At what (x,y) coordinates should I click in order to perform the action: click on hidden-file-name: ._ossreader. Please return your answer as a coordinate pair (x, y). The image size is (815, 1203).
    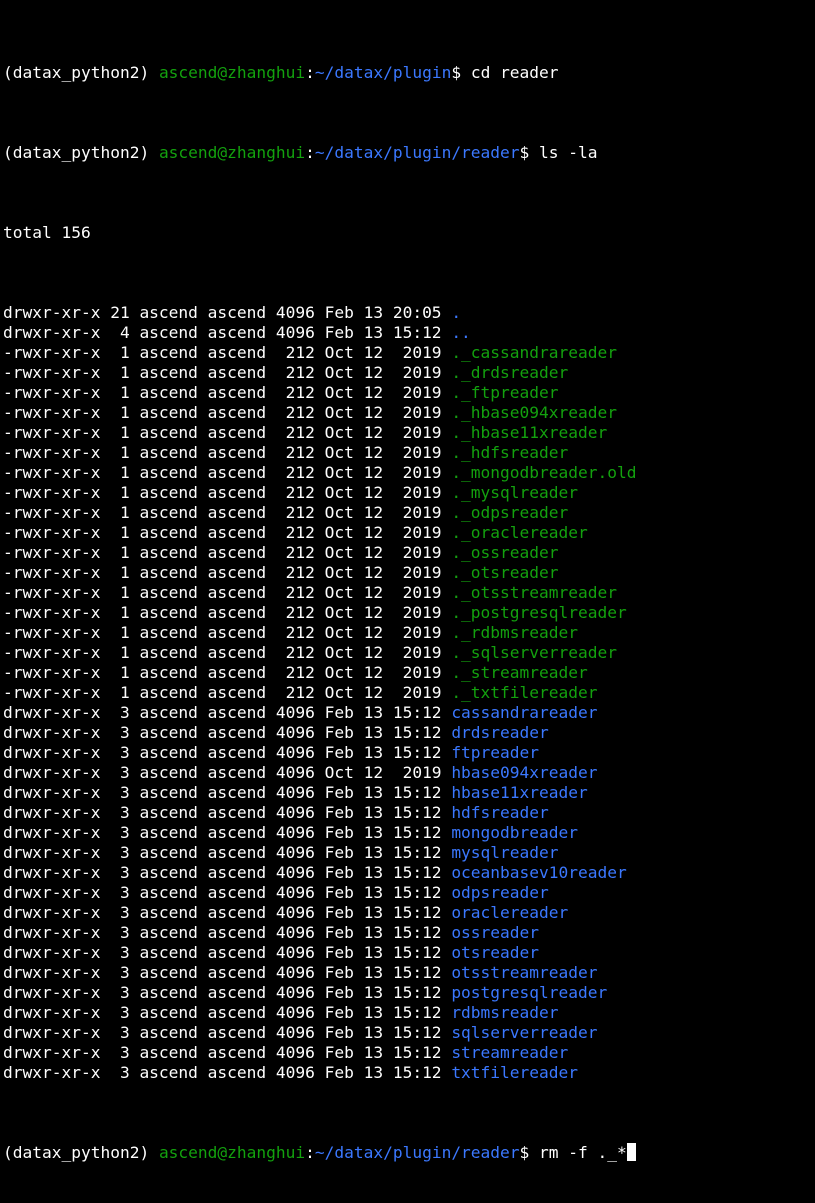
    Looking at the image, I should click on (505, 552).